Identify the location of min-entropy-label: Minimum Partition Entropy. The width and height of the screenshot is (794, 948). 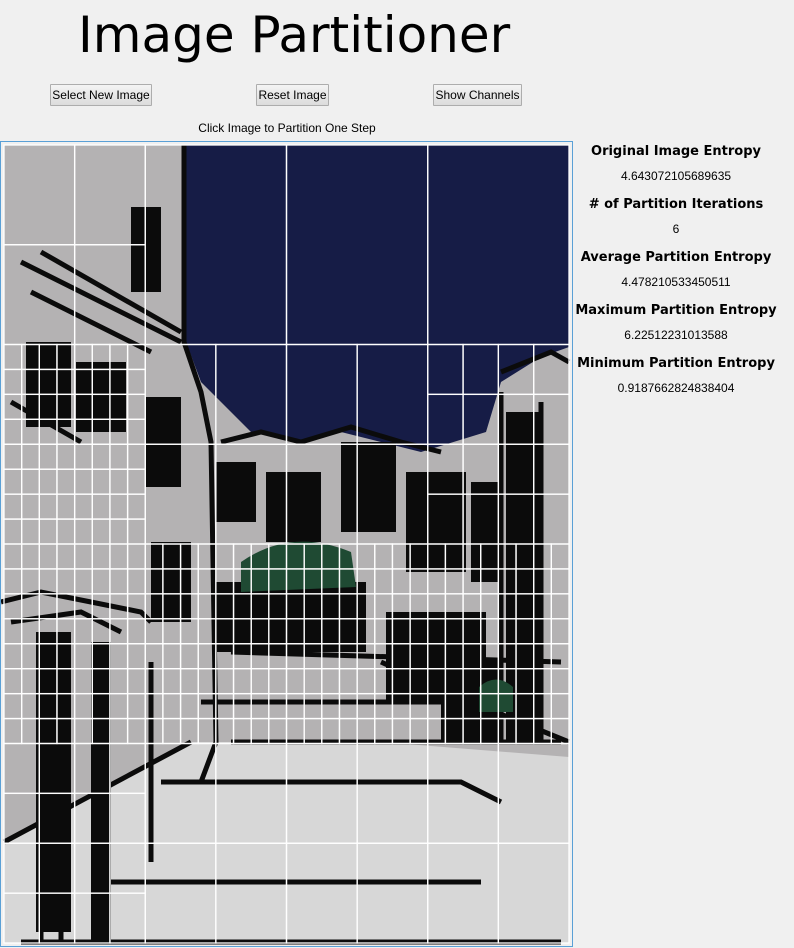
(676, 363).